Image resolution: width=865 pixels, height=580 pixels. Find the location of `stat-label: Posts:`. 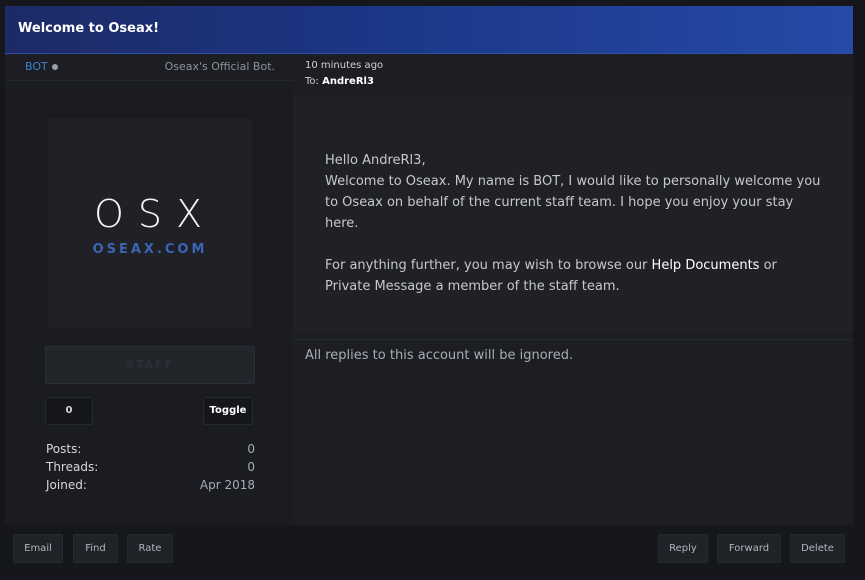

stat-label: Posts: is located at coordinates (64, 449).